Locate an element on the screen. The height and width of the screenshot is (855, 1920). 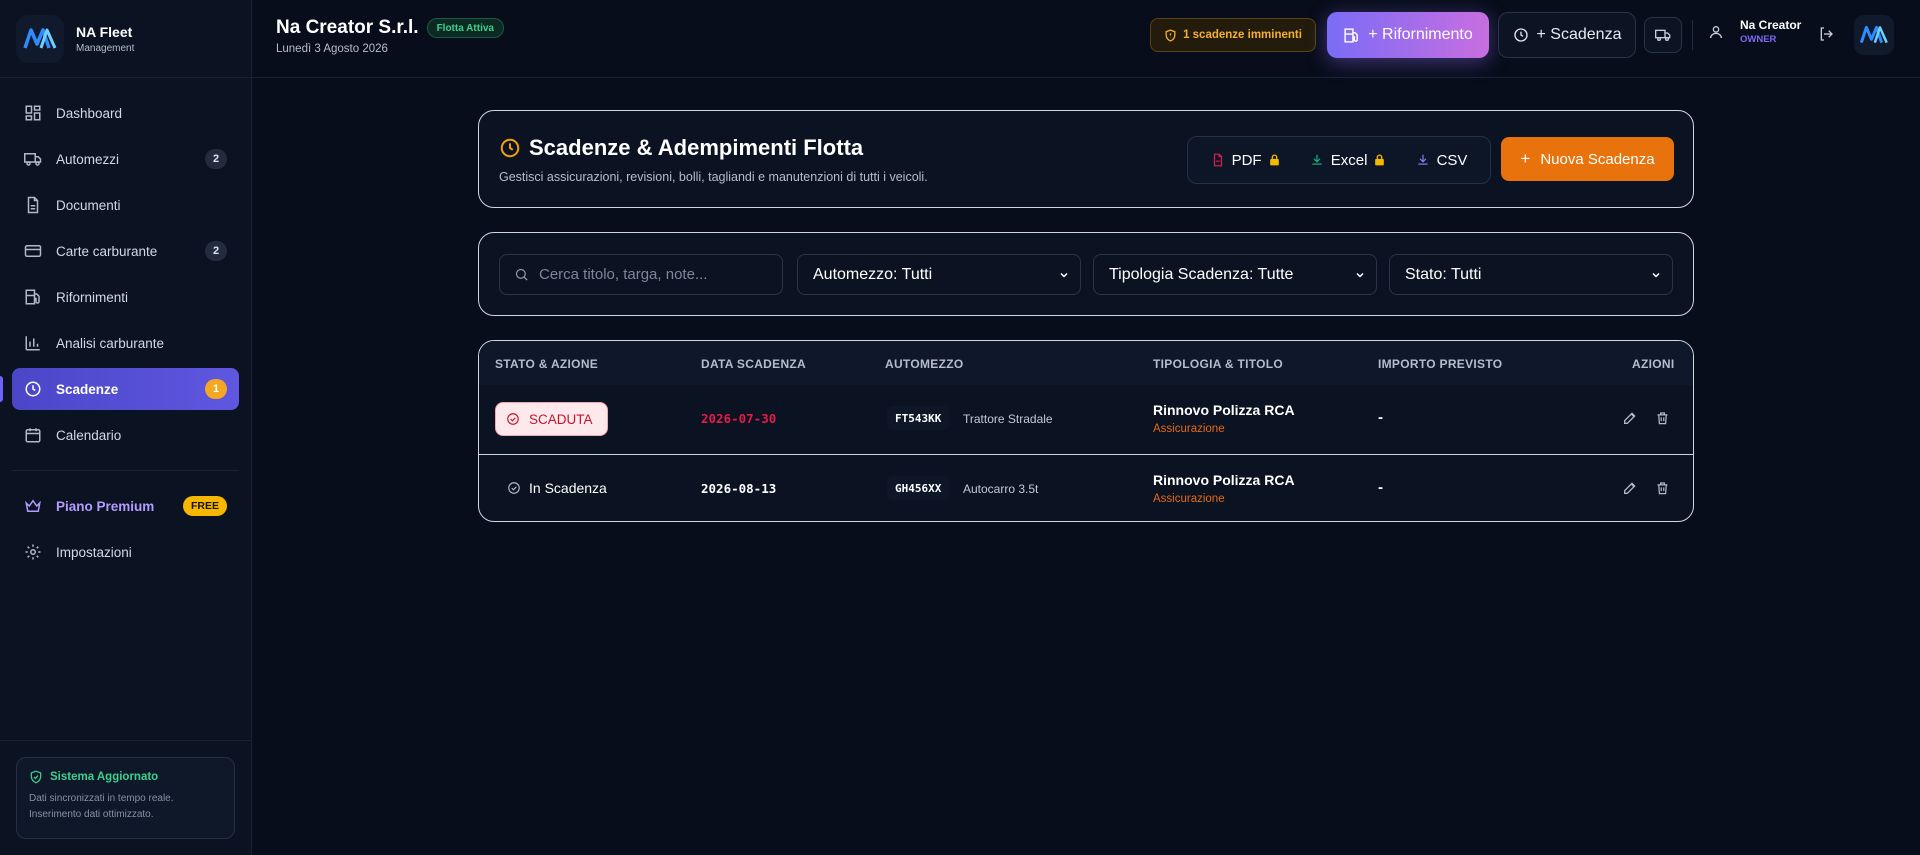
dashboard-icon is located at coordinates (33, 113).